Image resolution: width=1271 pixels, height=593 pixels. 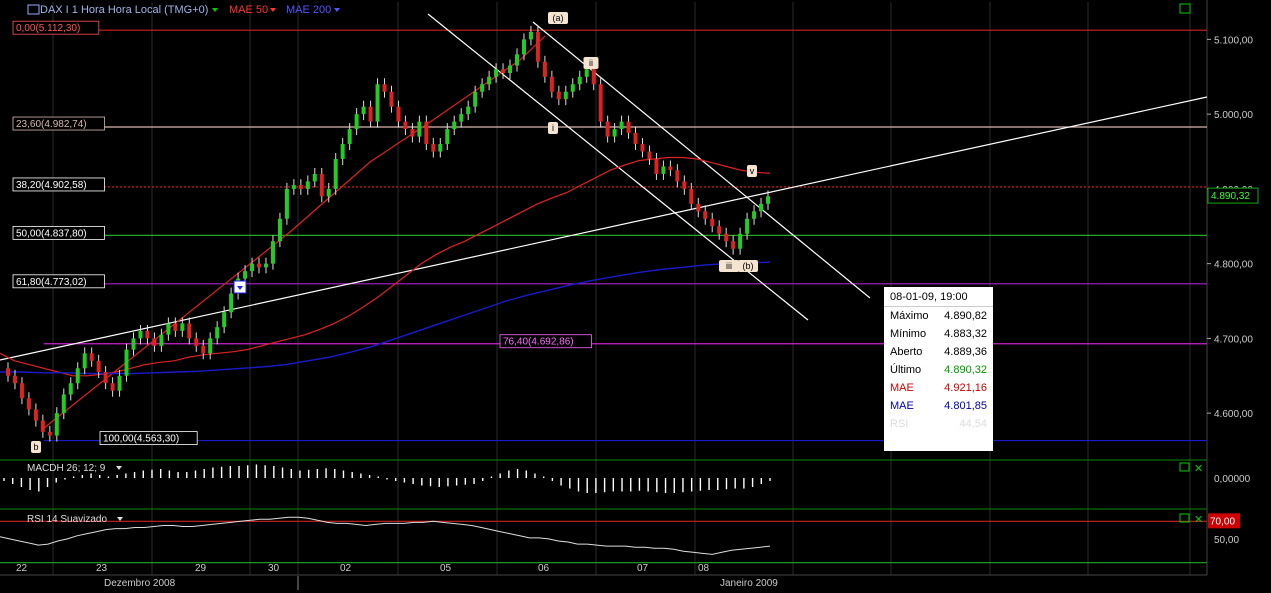 I want to click on tooltip-row-label: Aberto, so click(x=906, y=352).